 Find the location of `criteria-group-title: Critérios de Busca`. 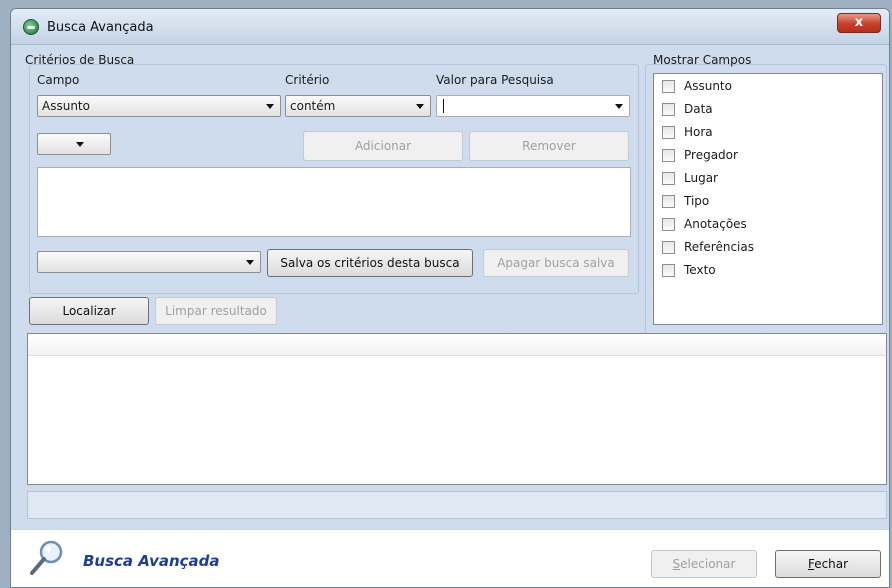

criteria-group-title: Critérios de Busca is located at coordinates (80, 60).